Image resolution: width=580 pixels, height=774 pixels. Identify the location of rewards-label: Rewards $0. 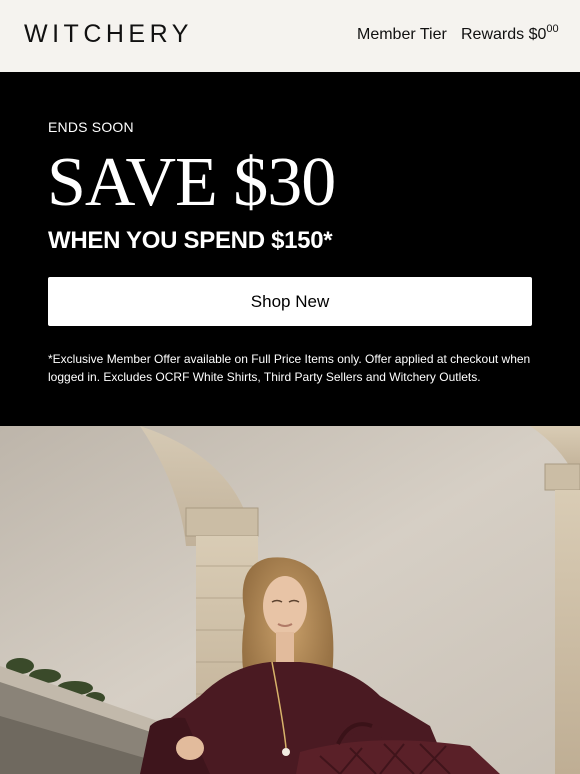
(504, 34).